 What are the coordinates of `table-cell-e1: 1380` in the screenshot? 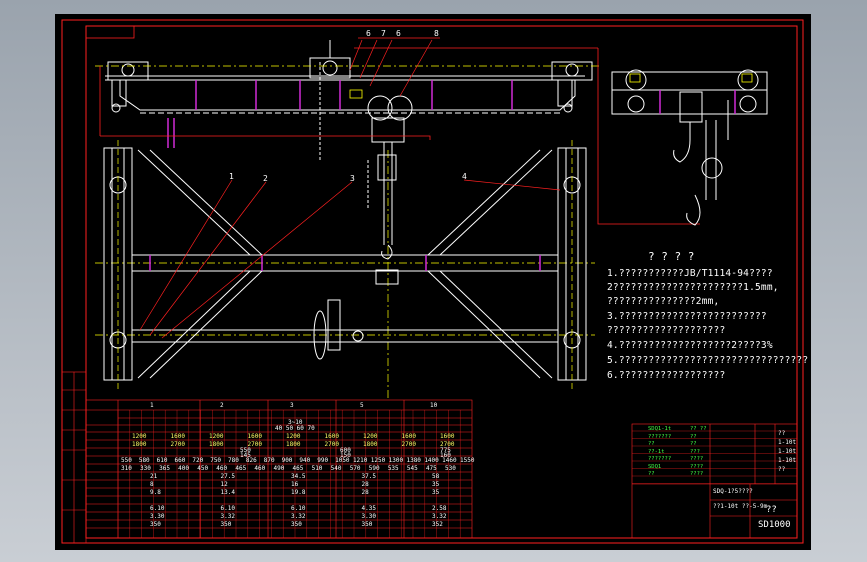 It's located at (413, 460).